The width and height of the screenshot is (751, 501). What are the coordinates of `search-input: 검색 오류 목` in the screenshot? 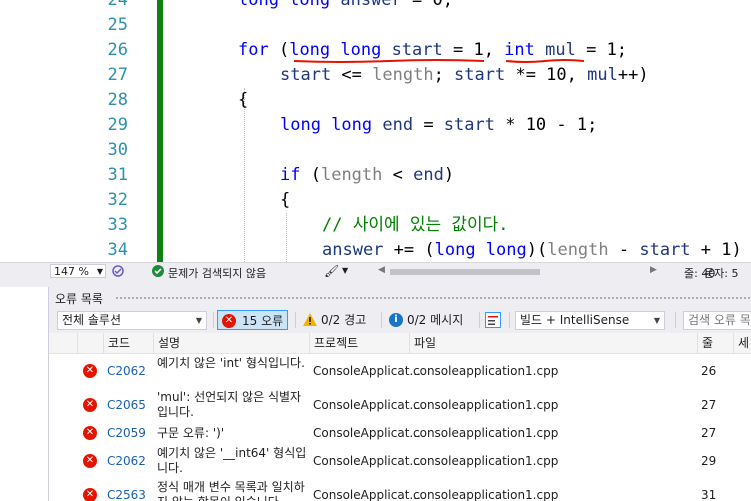 It's located at (717, 320).